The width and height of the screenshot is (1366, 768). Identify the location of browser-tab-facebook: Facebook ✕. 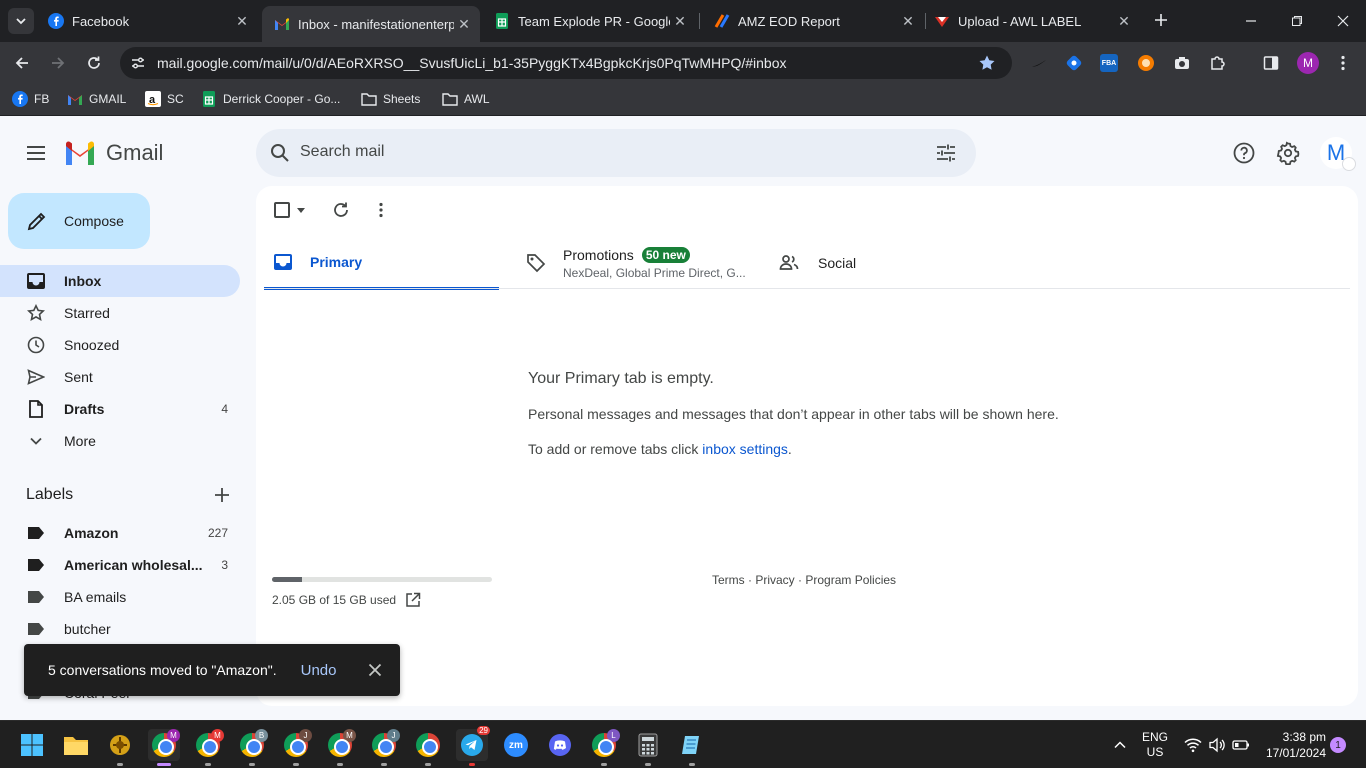
(147, 21).